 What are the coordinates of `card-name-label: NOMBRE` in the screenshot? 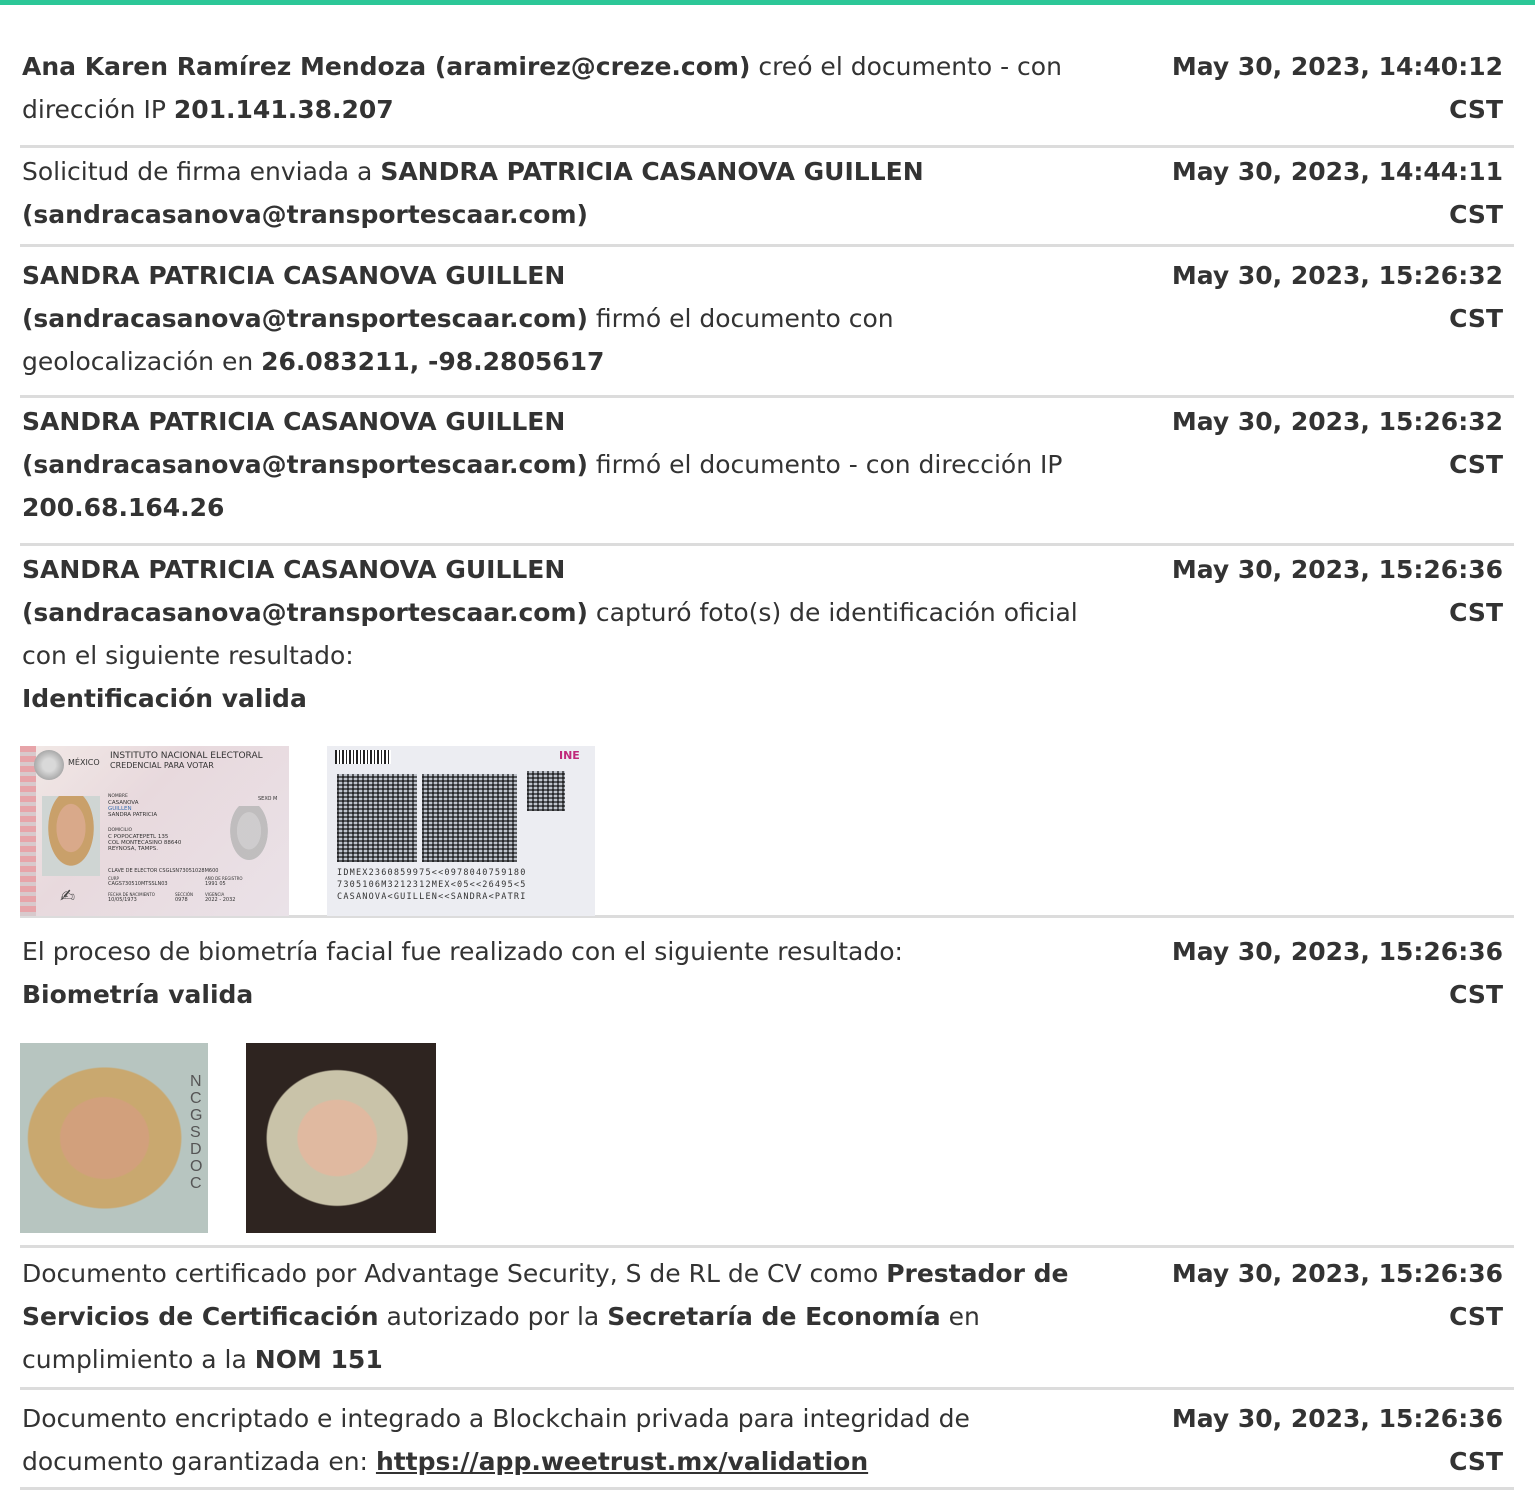 It's located at (118, 796).